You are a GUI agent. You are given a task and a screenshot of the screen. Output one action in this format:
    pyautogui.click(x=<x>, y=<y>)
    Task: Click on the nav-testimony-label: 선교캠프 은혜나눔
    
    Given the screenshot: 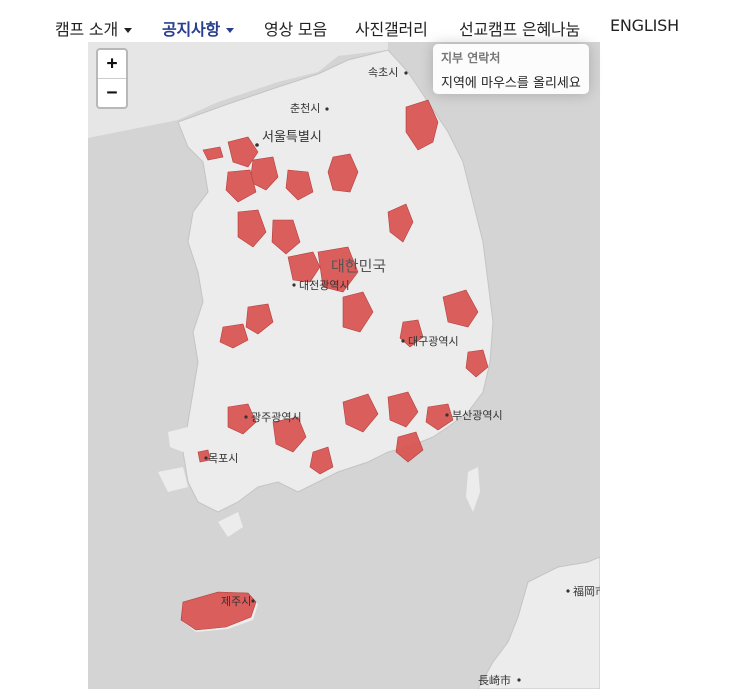 What is the action you would take?
    pyautogui.click(x=520, y=29)
    